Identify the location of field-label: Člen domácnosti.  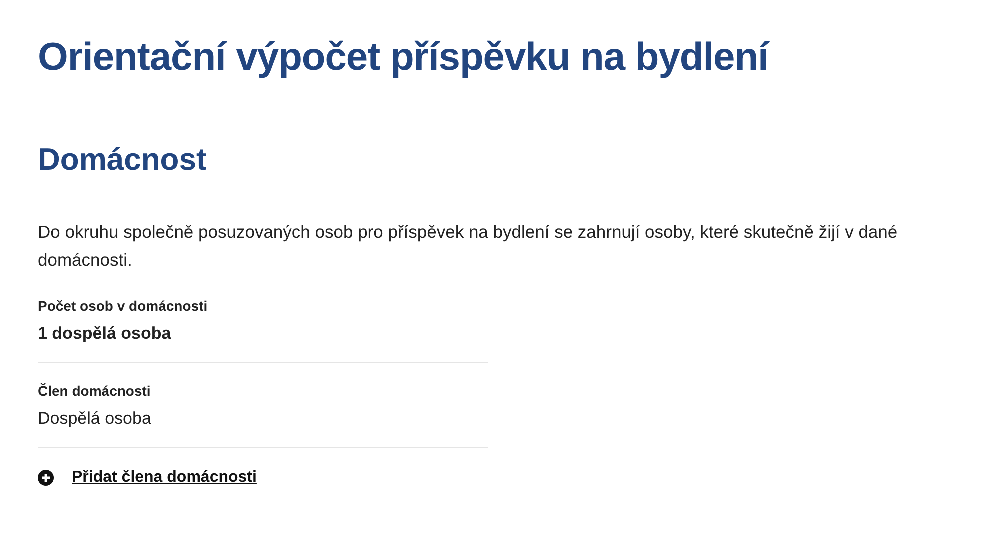
(95, 391).